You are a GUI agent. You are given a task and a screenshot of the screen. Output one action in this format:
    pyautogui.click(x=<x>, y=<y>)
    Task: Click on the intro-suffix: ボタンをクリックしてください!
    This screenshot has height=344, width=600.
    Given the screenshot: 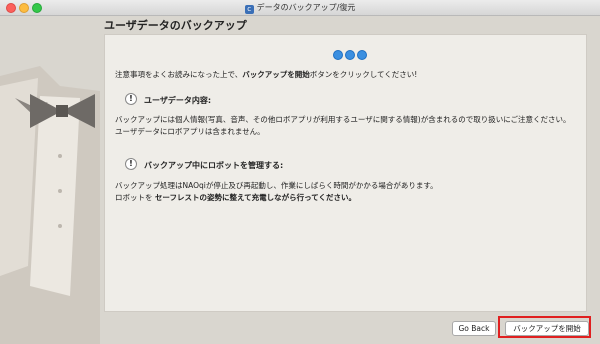 What is the action you would take?
    pyautogui.click(x=363, y=74)
    